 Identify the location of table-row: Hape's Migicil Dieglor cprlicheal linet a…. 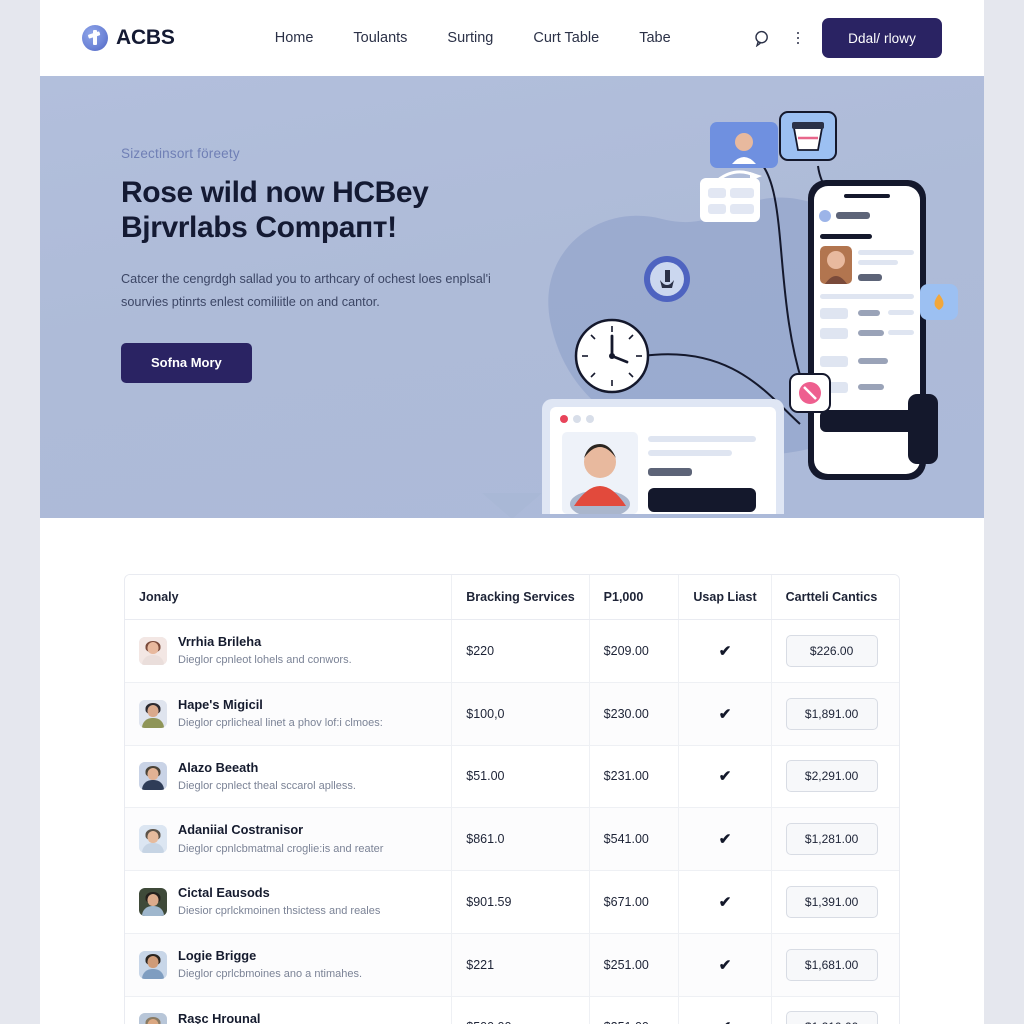
(512, 714).